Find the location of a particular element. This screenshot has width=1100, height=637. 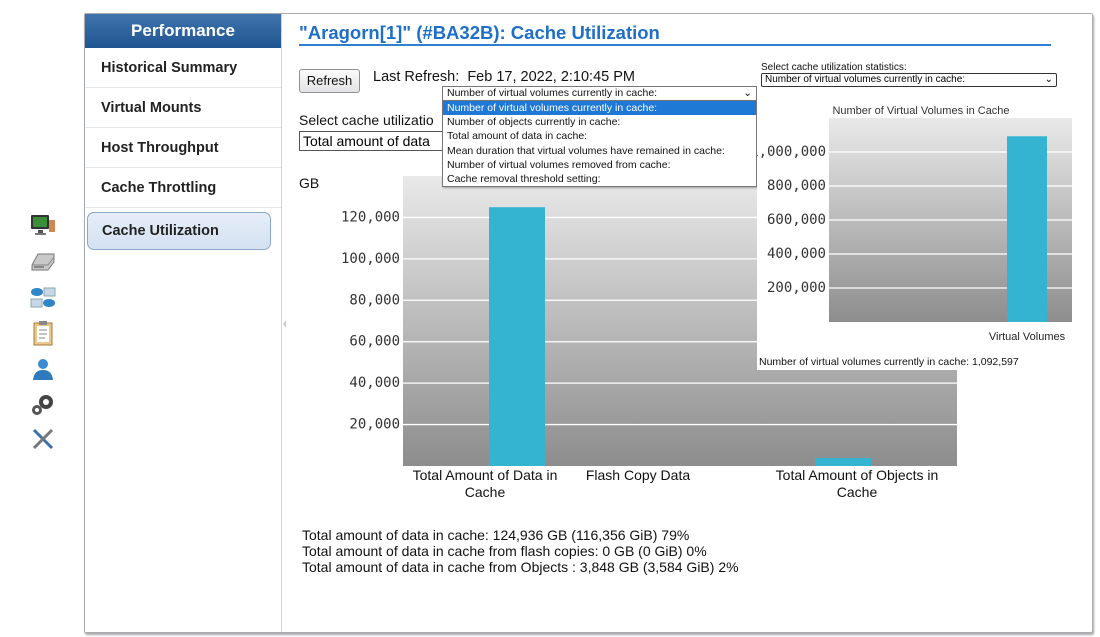

monitor-icon is located at coordinates (43, 225).